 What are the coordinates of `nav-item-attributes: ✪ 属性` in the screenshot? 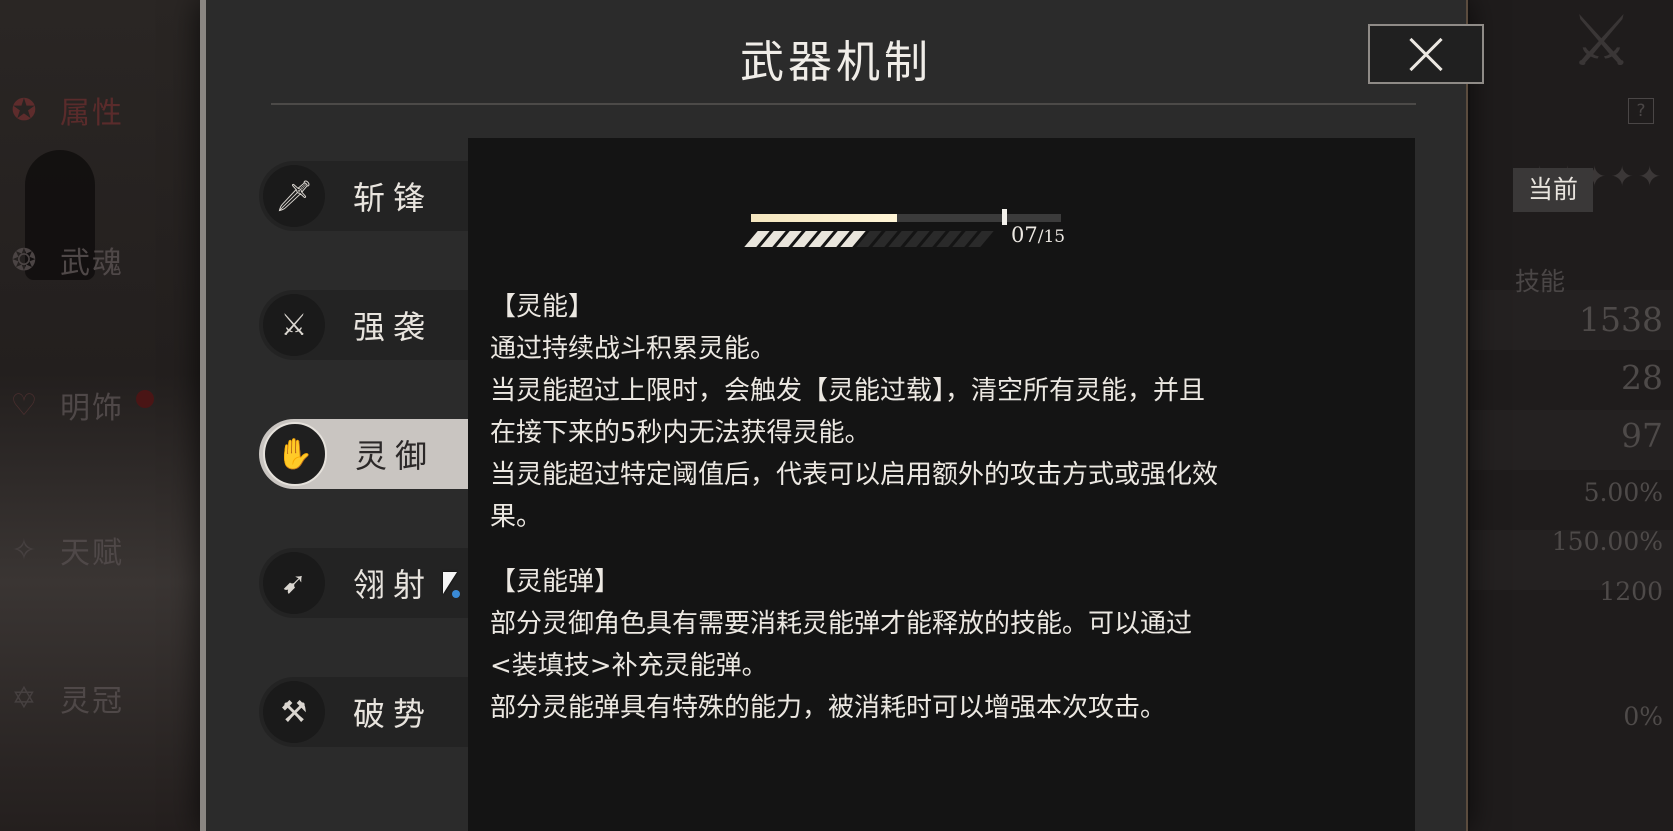 It's located at (100, 110).